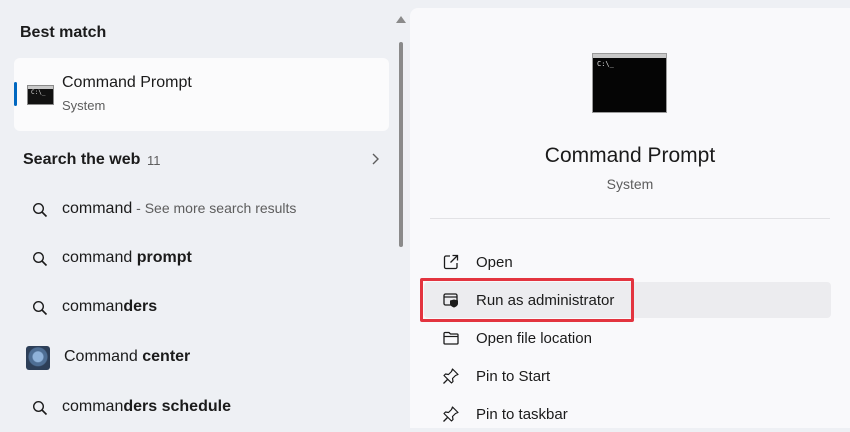 The image size is (850, 432). Describe the element at coordinates (146, 406) in the screenshot. I see `web-result-label: commanders schedule` at that location.